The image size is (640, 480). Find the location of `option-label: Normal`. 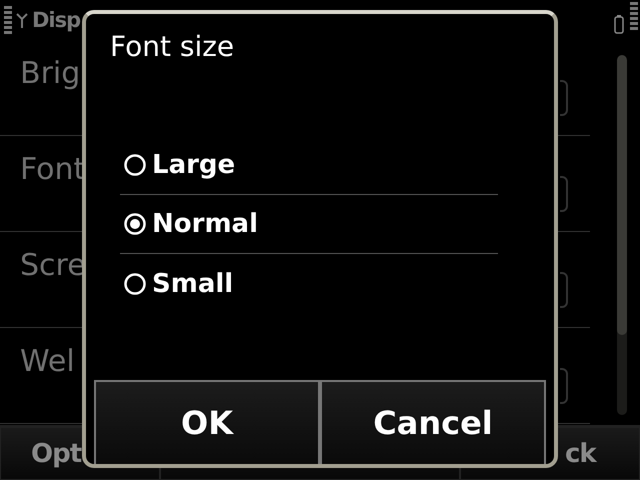

option-label: Normal is located at coordinates (205, 224).